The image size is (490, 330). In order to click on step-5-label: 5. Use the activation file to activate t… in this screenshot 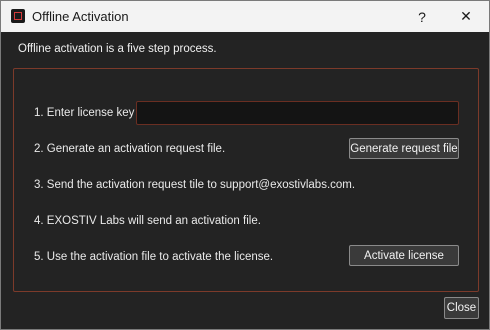, I will do `click(154, 257)`.